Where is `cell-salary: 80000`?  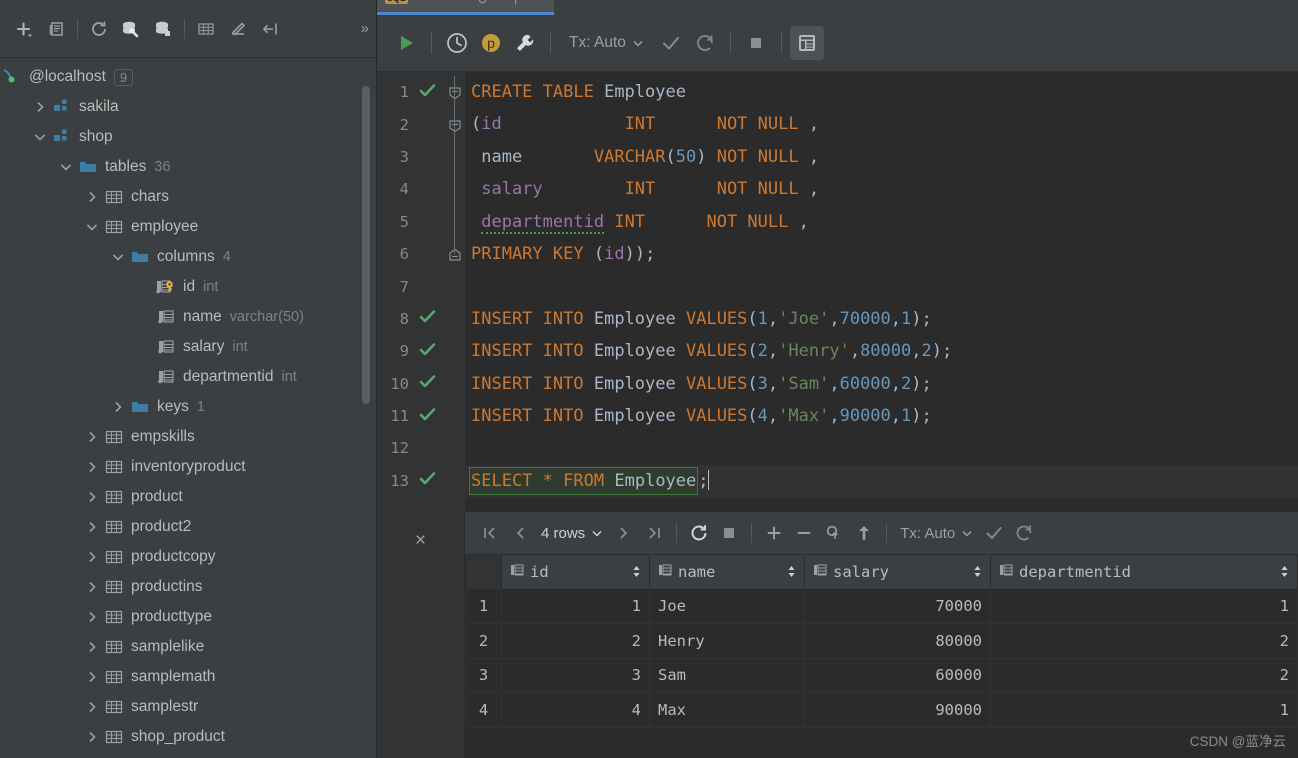
cell-salary: 80000 is located at coordinates (897, 641).